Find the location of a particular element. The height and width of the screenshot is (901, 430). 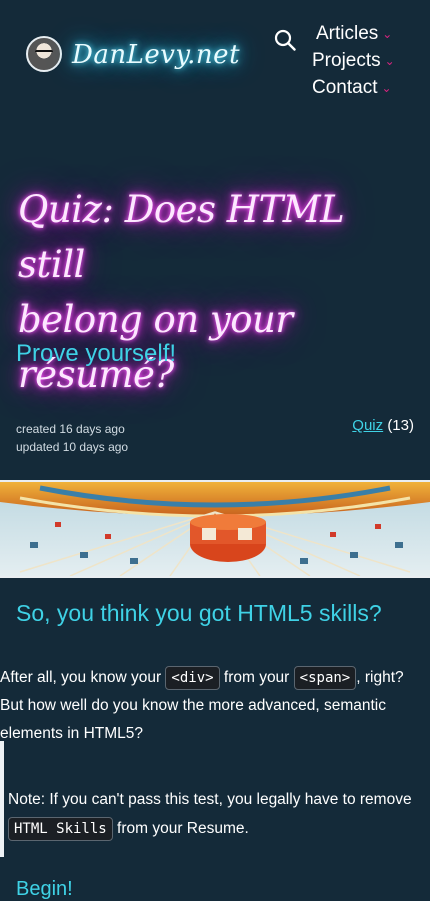

site-brand-link: DanLevy.net is located at coordinates (156, 55).